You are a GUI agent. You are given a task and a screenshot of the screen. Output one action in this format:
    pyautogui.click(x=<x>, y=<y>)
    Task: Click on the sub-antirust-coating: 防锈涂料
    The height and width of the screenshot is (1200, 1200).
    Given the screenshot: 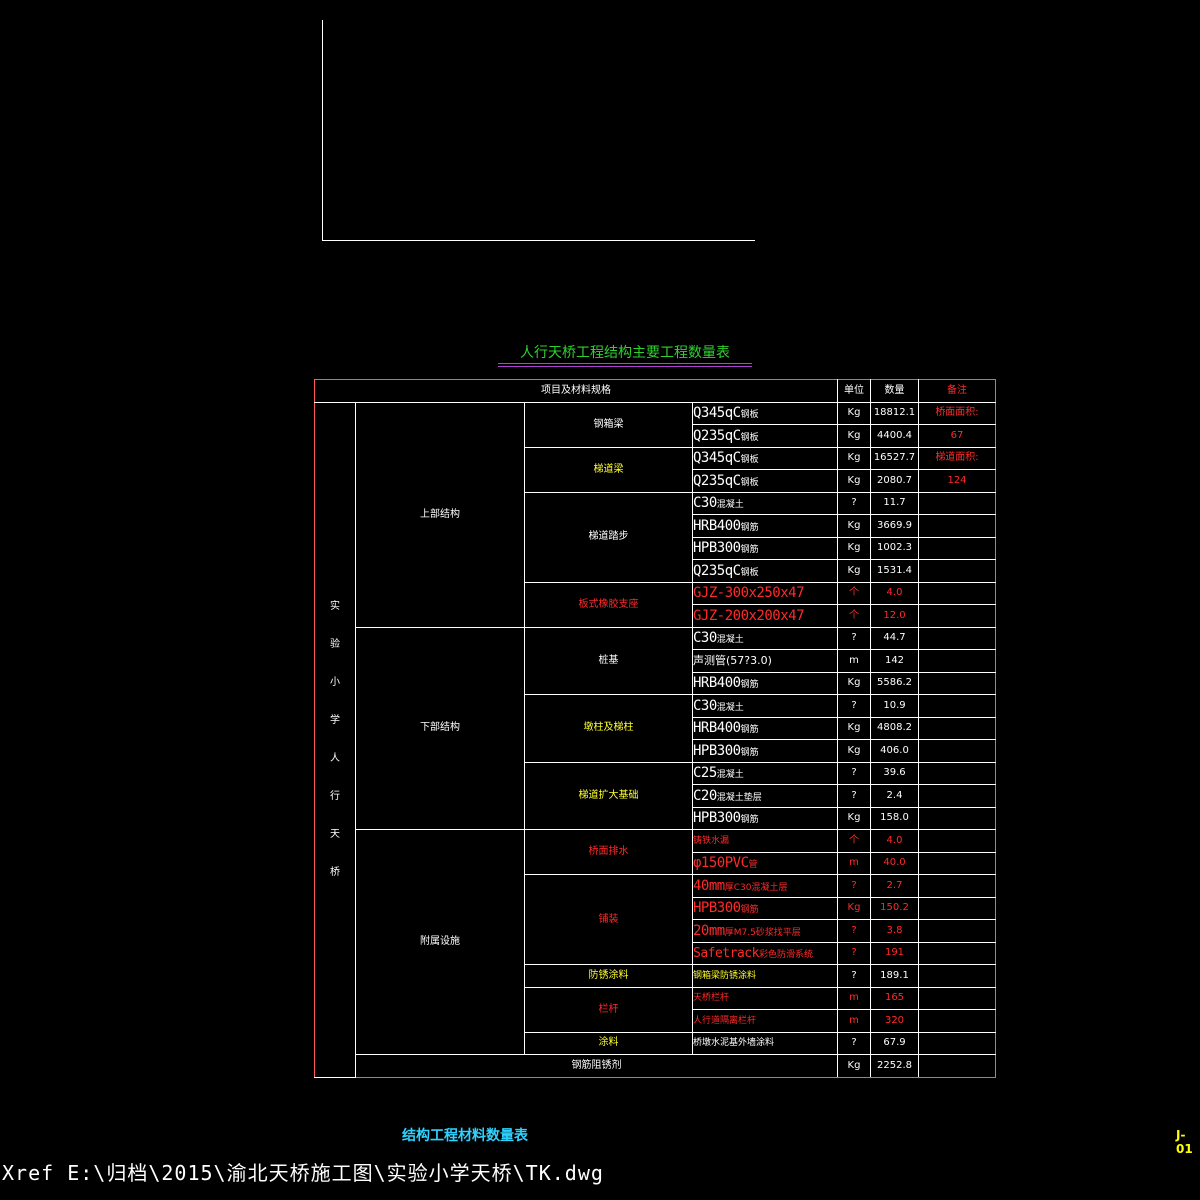 What is the action you would take?
    pyautogui.click(x=608, y=976)
    